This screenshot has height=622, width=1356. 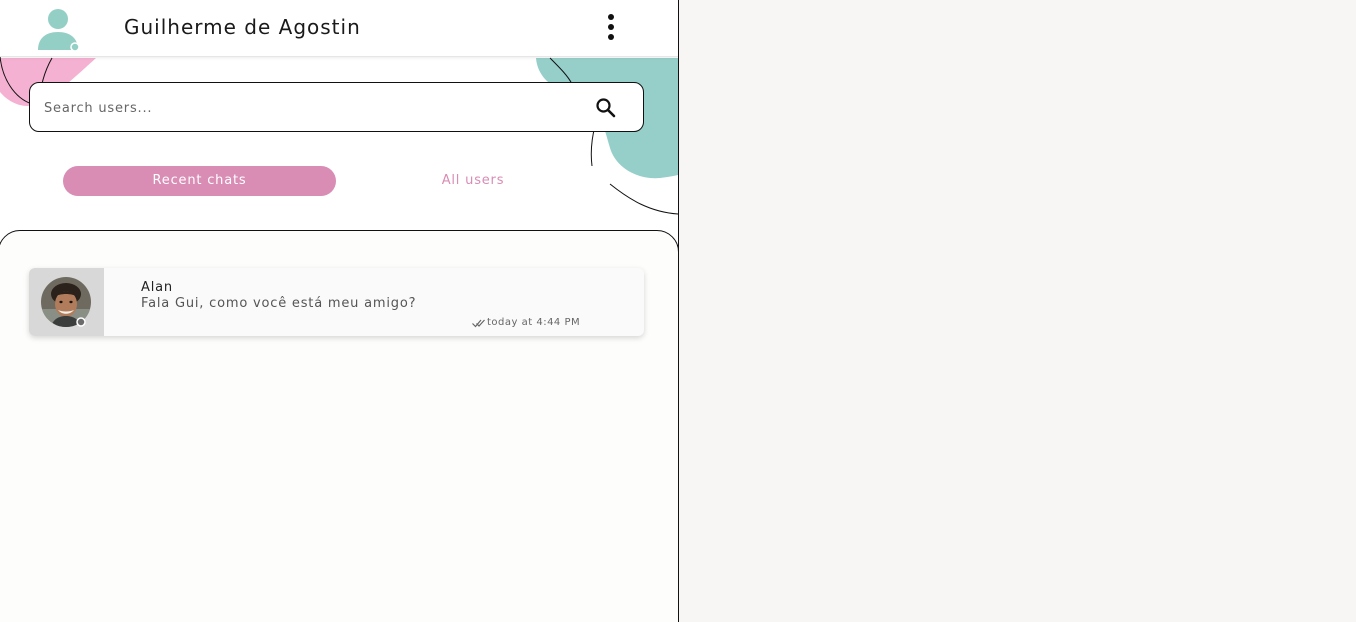 What do you see at coordinates (157, 287) in the screenshot?
I see `chat-contact-name: Alan` at bounding box center [157, 287].